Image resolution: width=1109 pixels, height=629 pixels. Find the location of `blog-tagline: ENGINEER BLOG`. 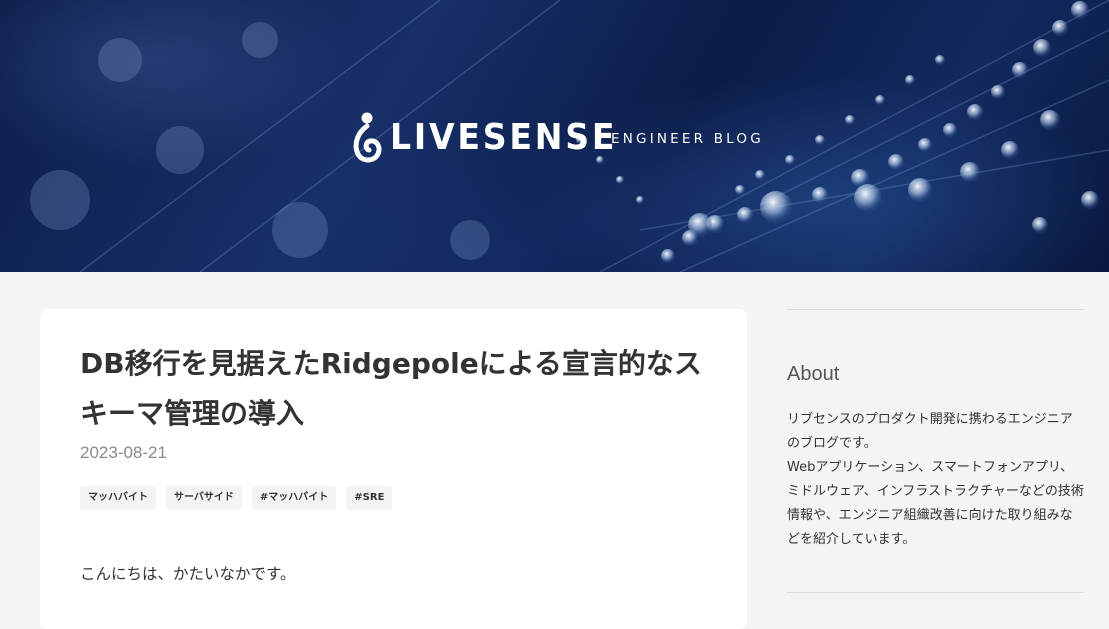

blog-tagline: ENGINEER BLOG is located at coordinates (687, 139).